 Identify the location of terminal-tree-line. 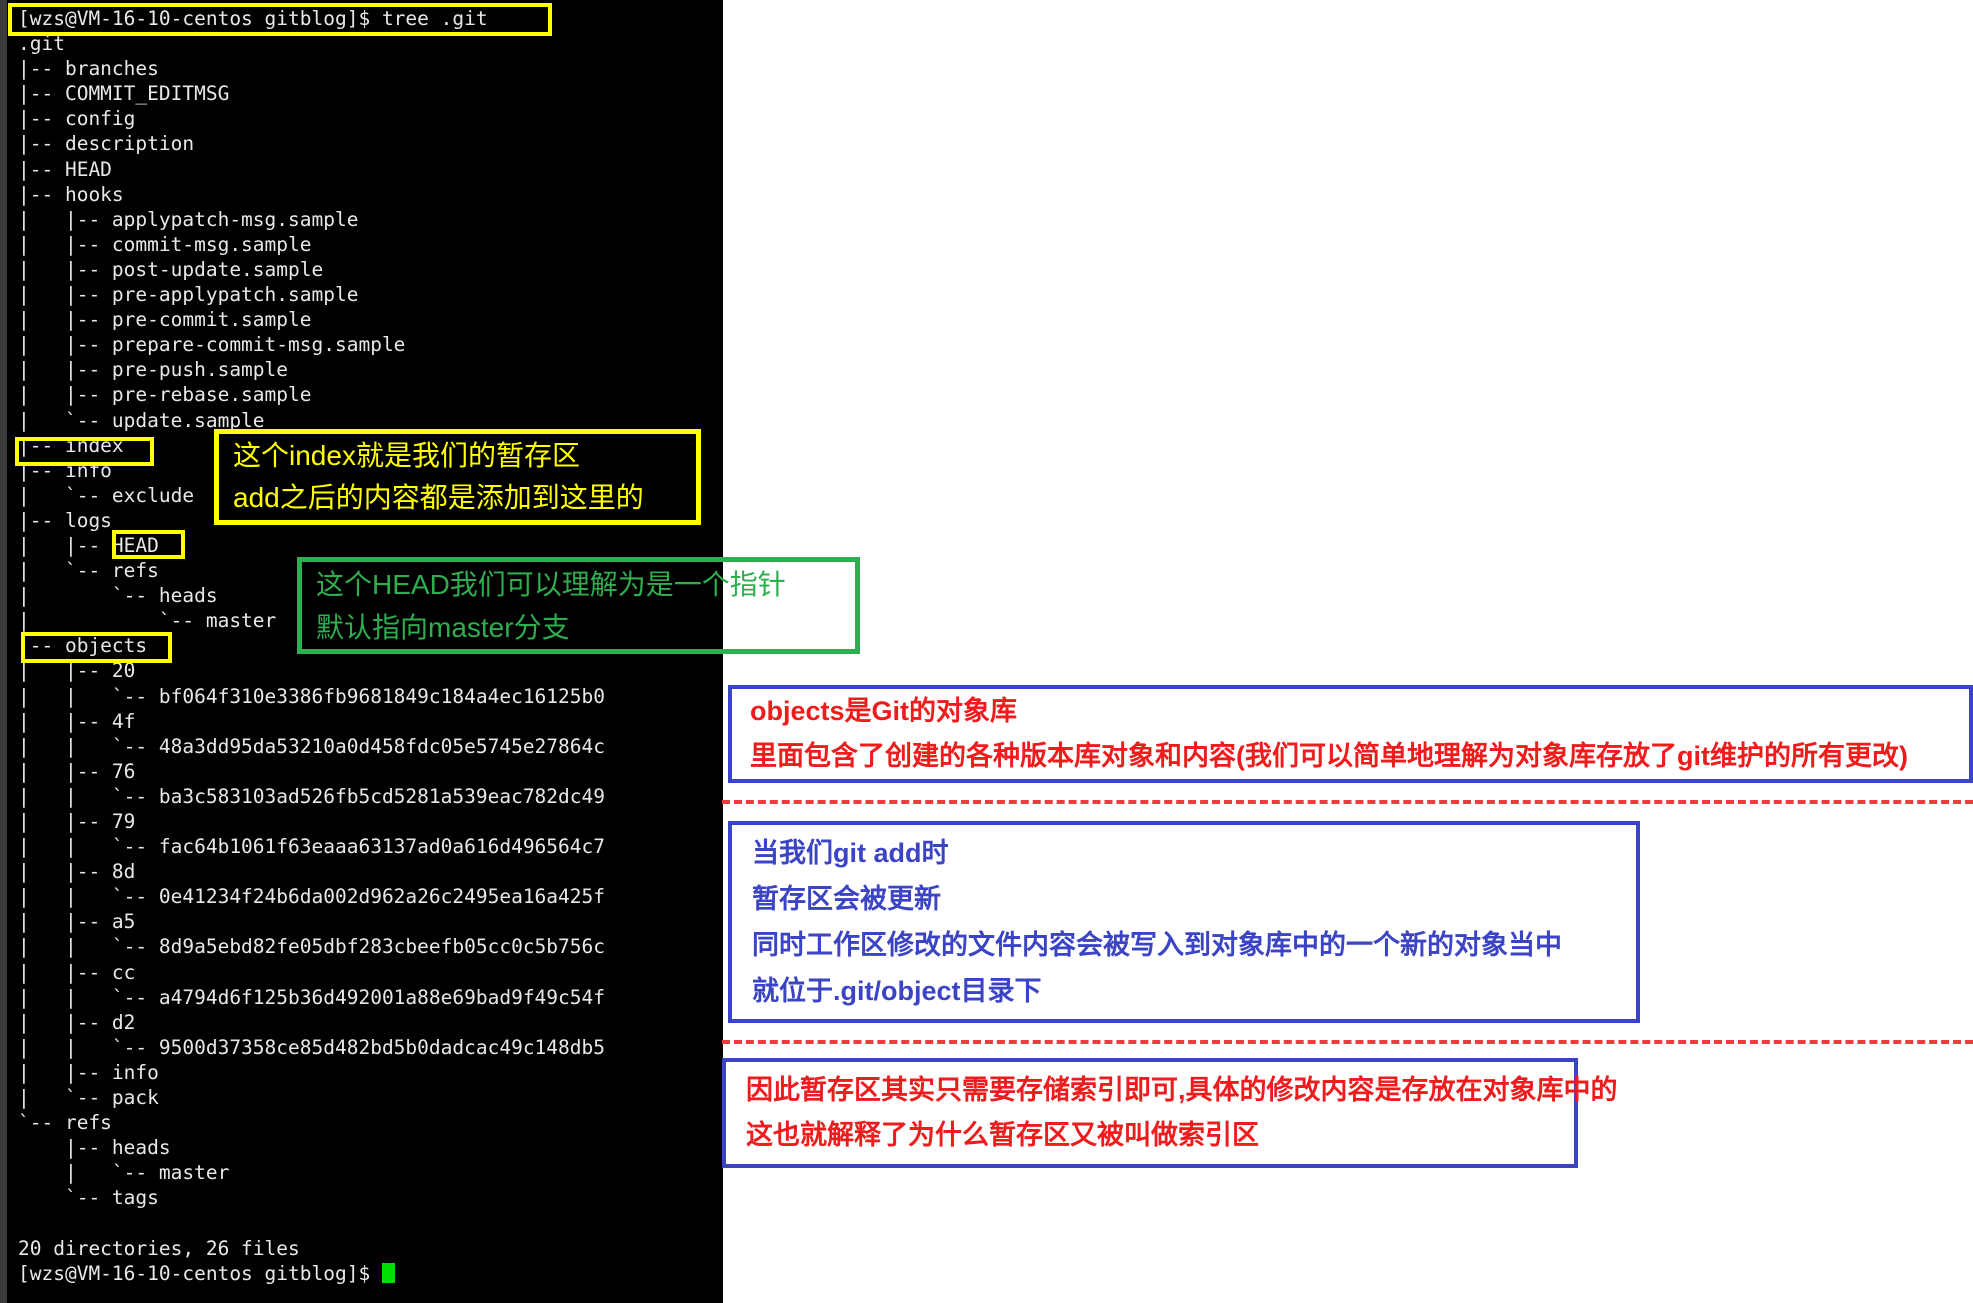
(311, 1223).